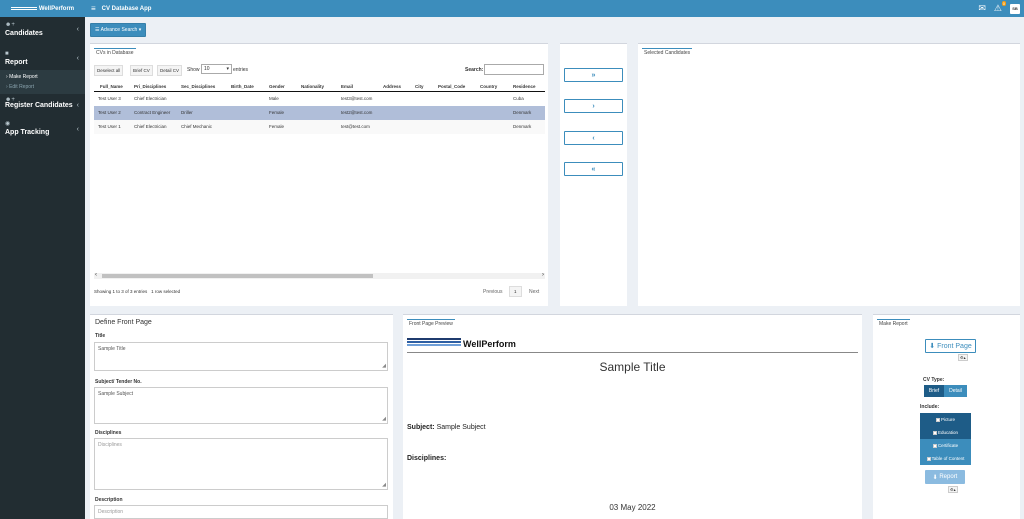  I want to click on tab-front-page-preview: Front Page Preview, so click(431, 323).